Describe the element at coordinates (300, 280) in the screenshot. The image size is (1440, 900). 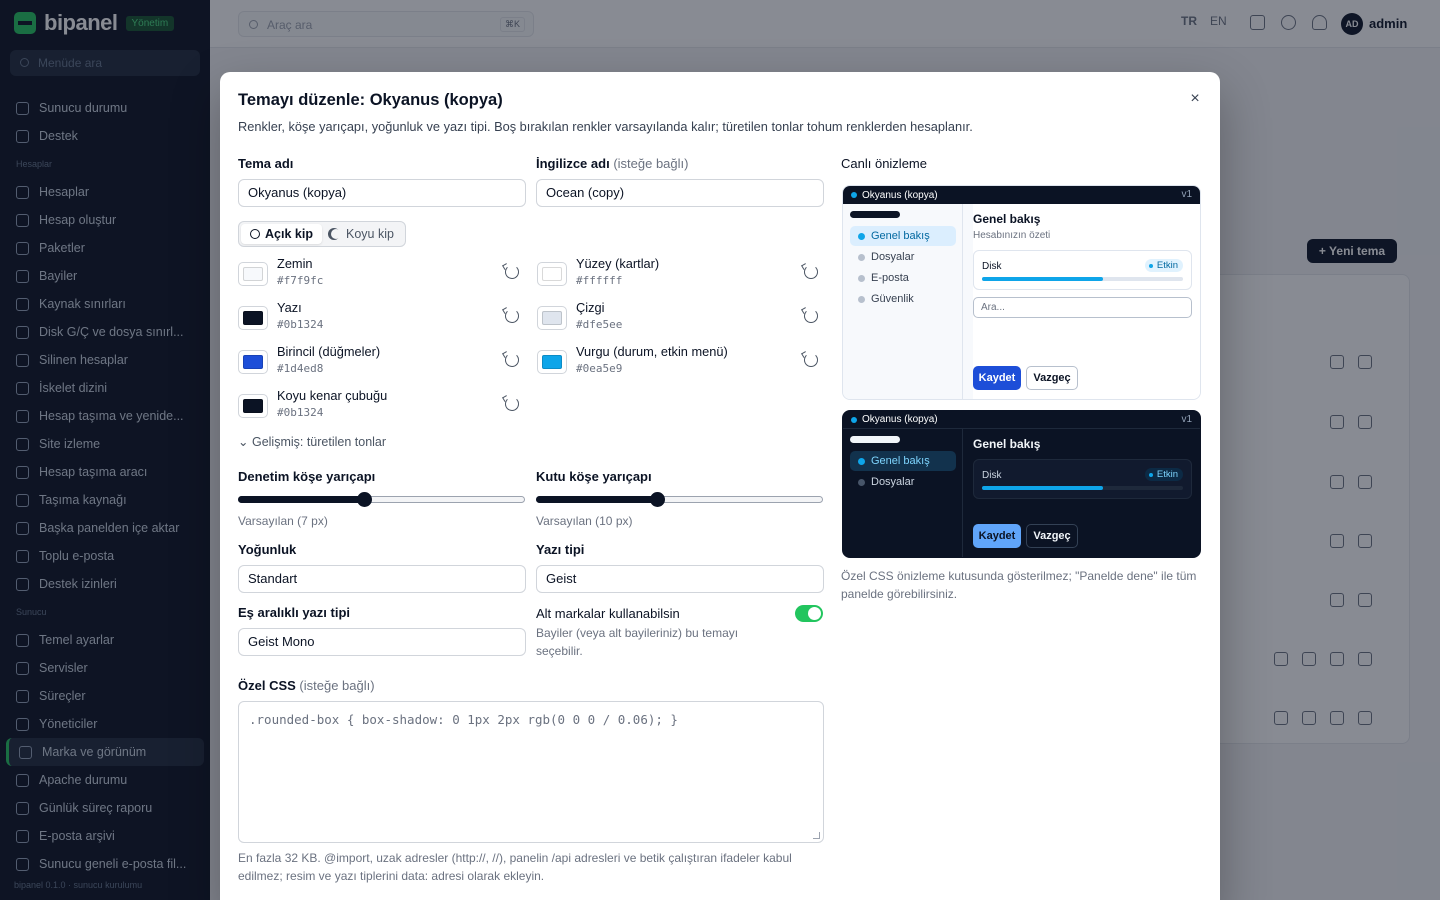
I see `color-hex: #f7f9fc` at that location.